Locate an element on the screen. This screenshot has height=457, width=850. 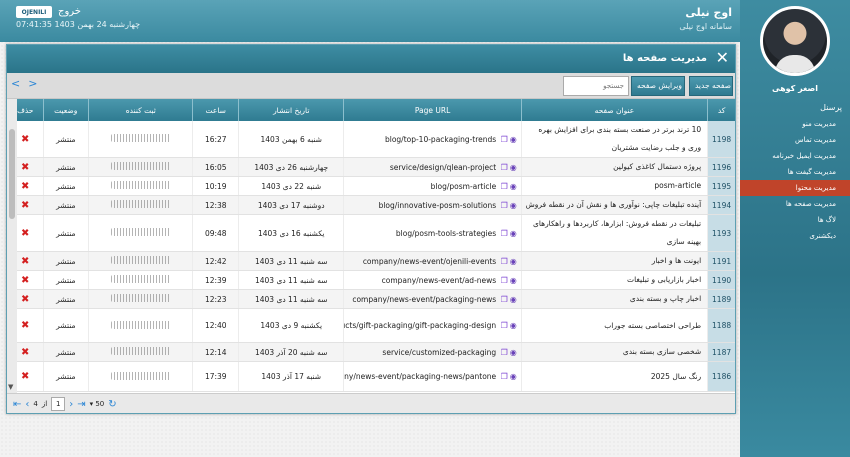
col-header-time: ساعت is located at coordinates (215, 110).